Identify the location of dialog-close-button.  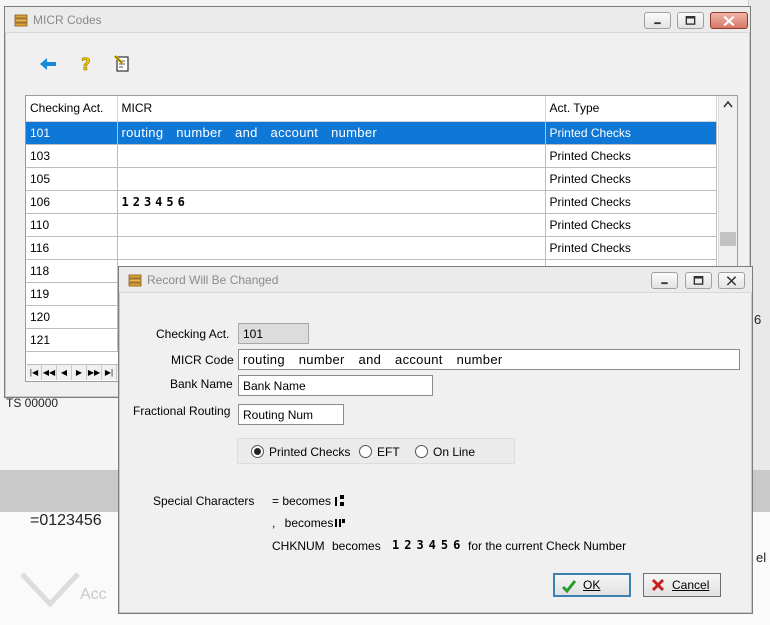
(731, 280).